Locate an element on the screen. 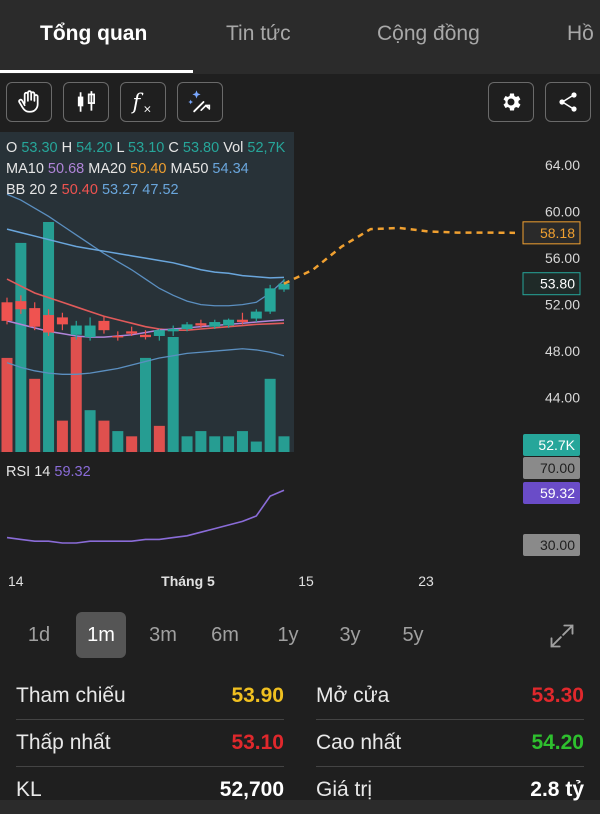  chart-toolbar: f × is located at coordinates (300, 103).